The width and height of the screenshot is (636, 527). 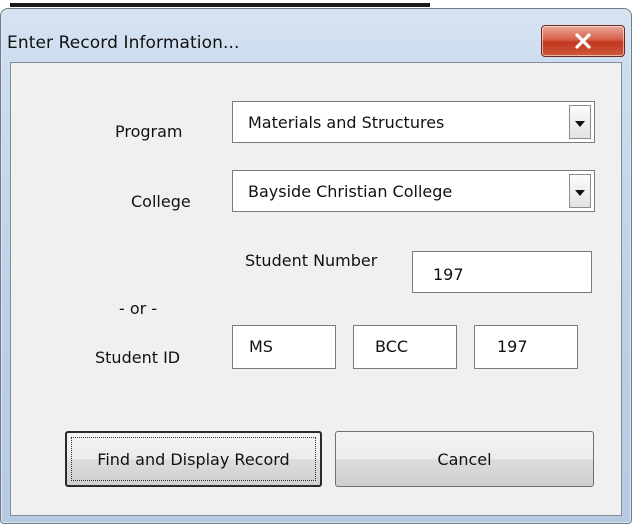 I want to click on student-number-value: 197, so click(x=448, y=274).